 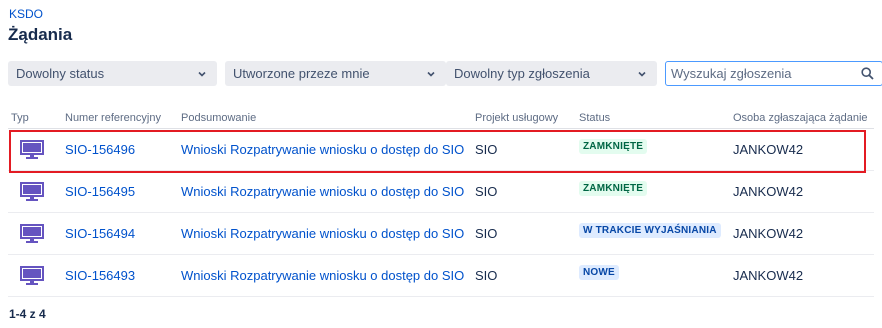 What do you see at coordinates (100, 191) in the screenshot?
I see `reference-link: SIO-156495` at bounding box center [100, 191].